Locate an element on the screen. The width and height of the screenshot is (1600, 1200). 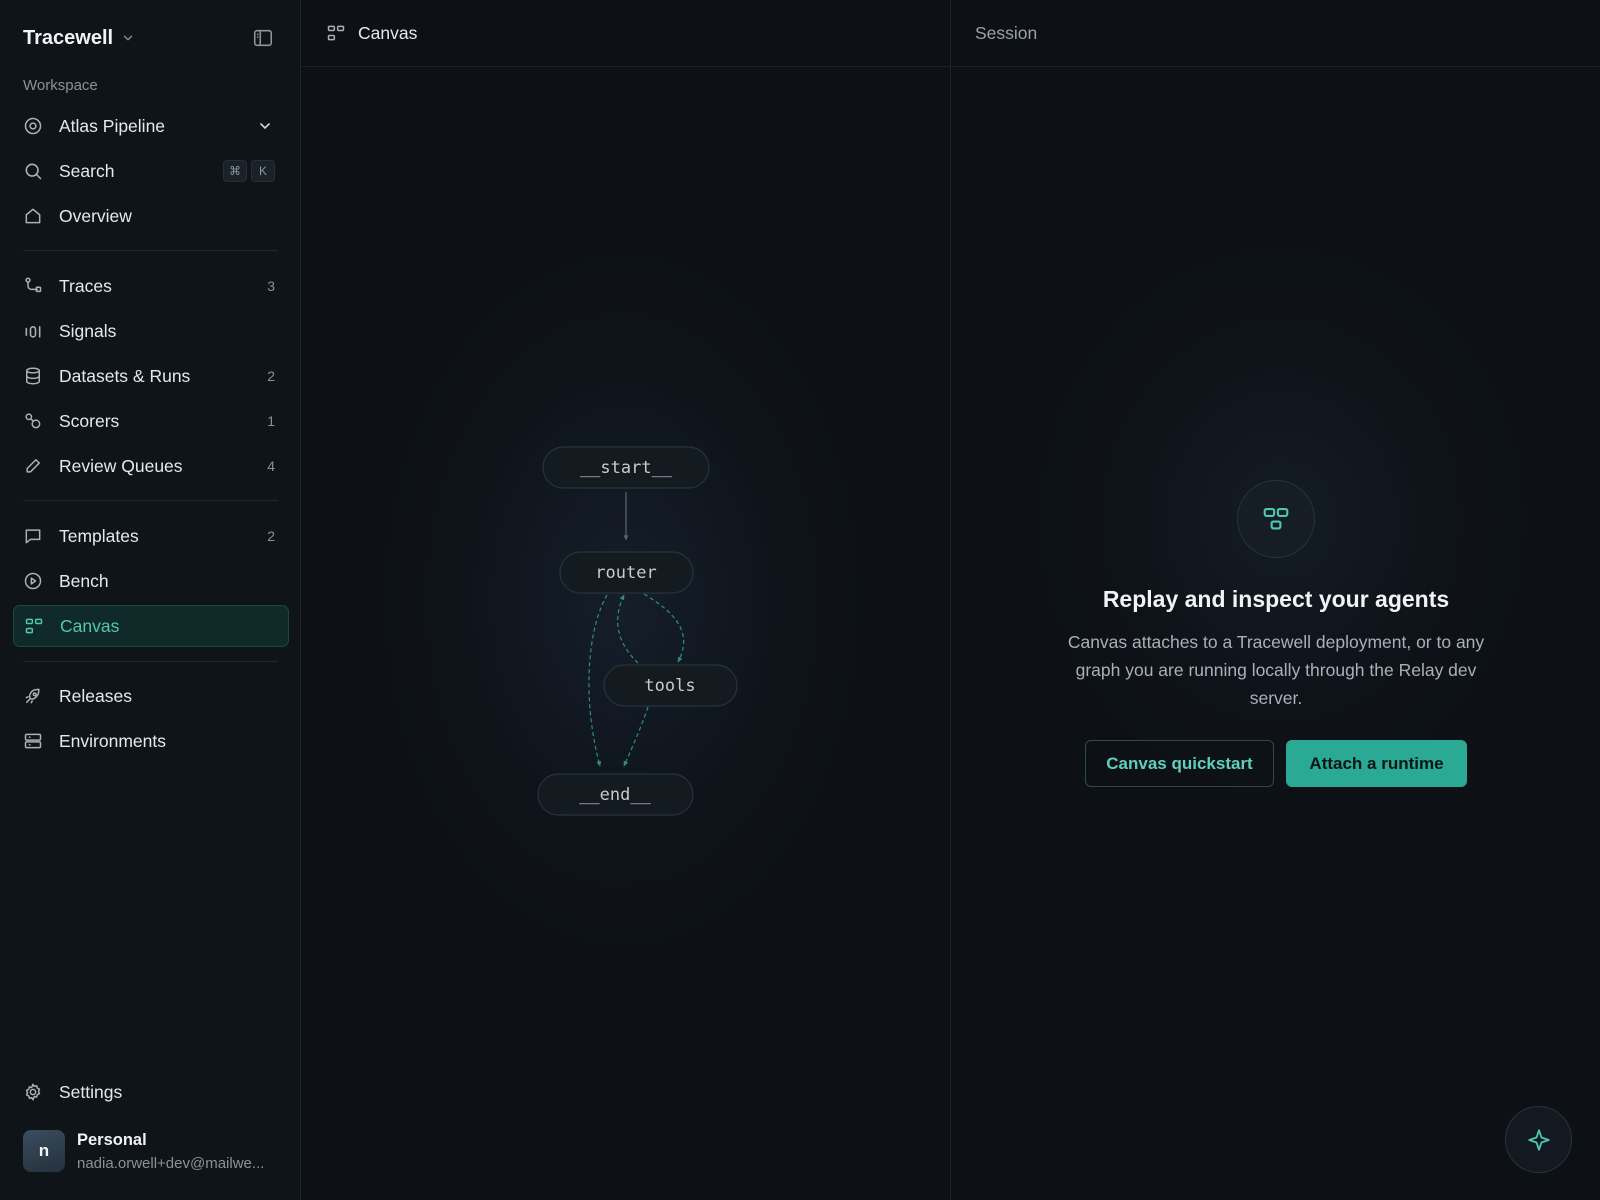
sidebar-item-releases: Releases is located at coordinates (151, 696).